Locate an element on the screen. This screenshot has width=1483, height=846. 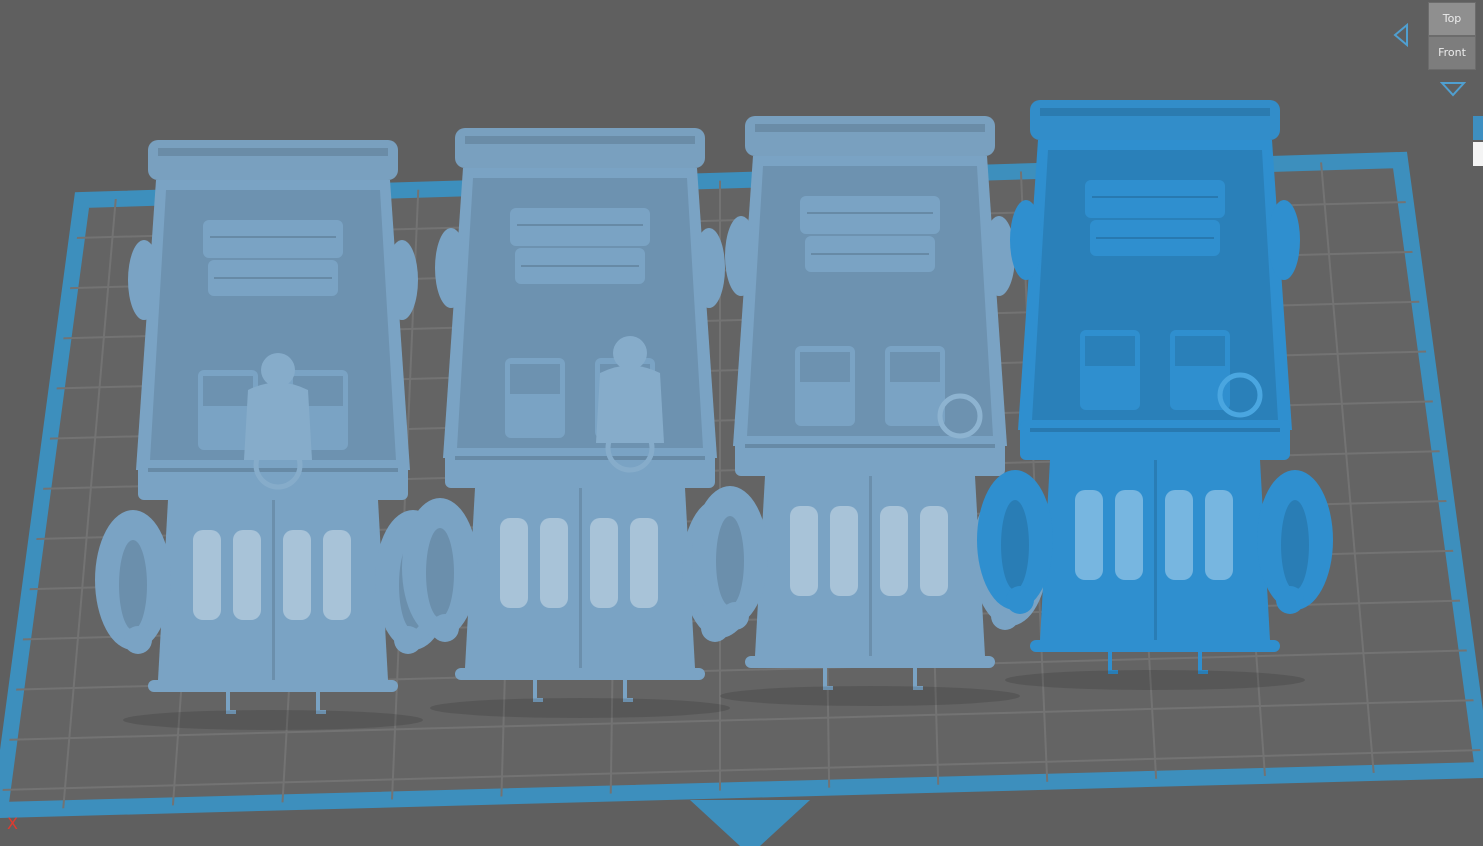
viewcube-front: Front is located at coordinates (1452, 53).